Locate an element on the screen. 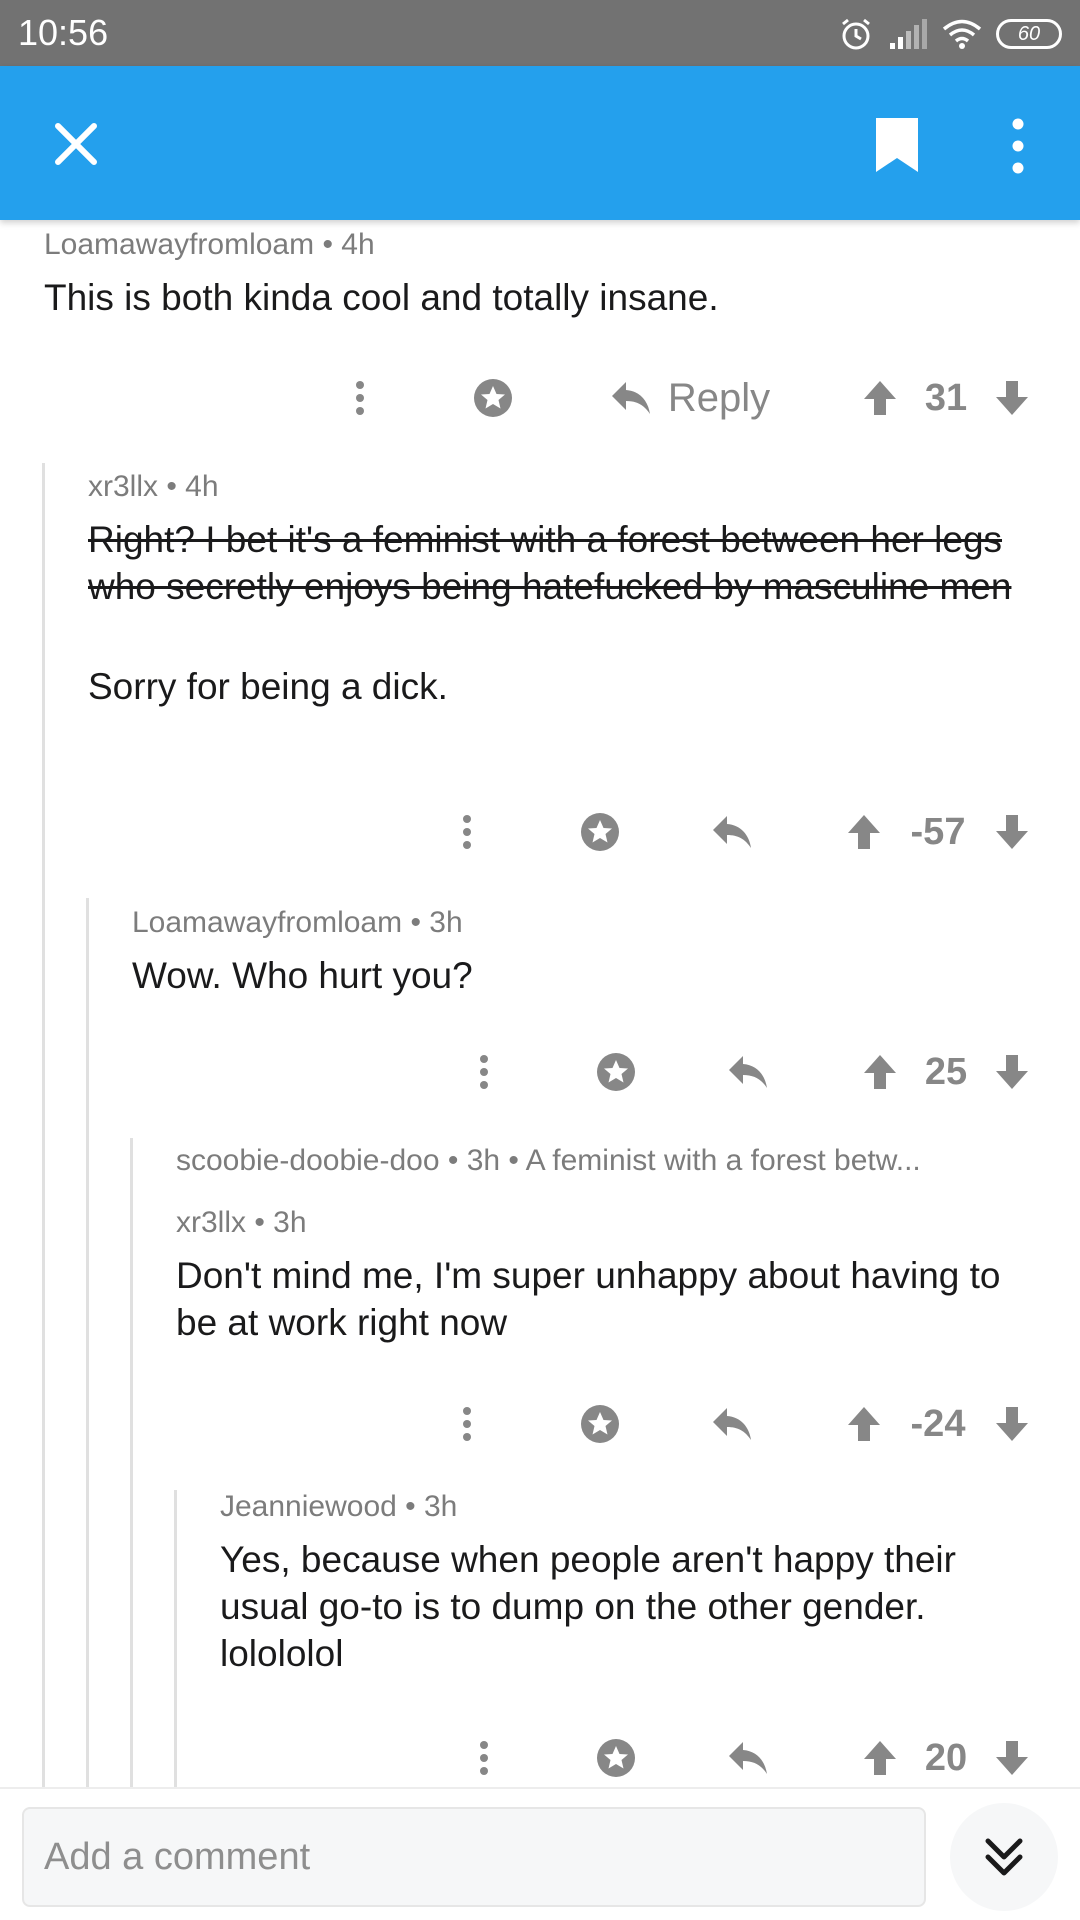 The image size is (1080, 1920). close-icon is located at coordinates (76, 144).